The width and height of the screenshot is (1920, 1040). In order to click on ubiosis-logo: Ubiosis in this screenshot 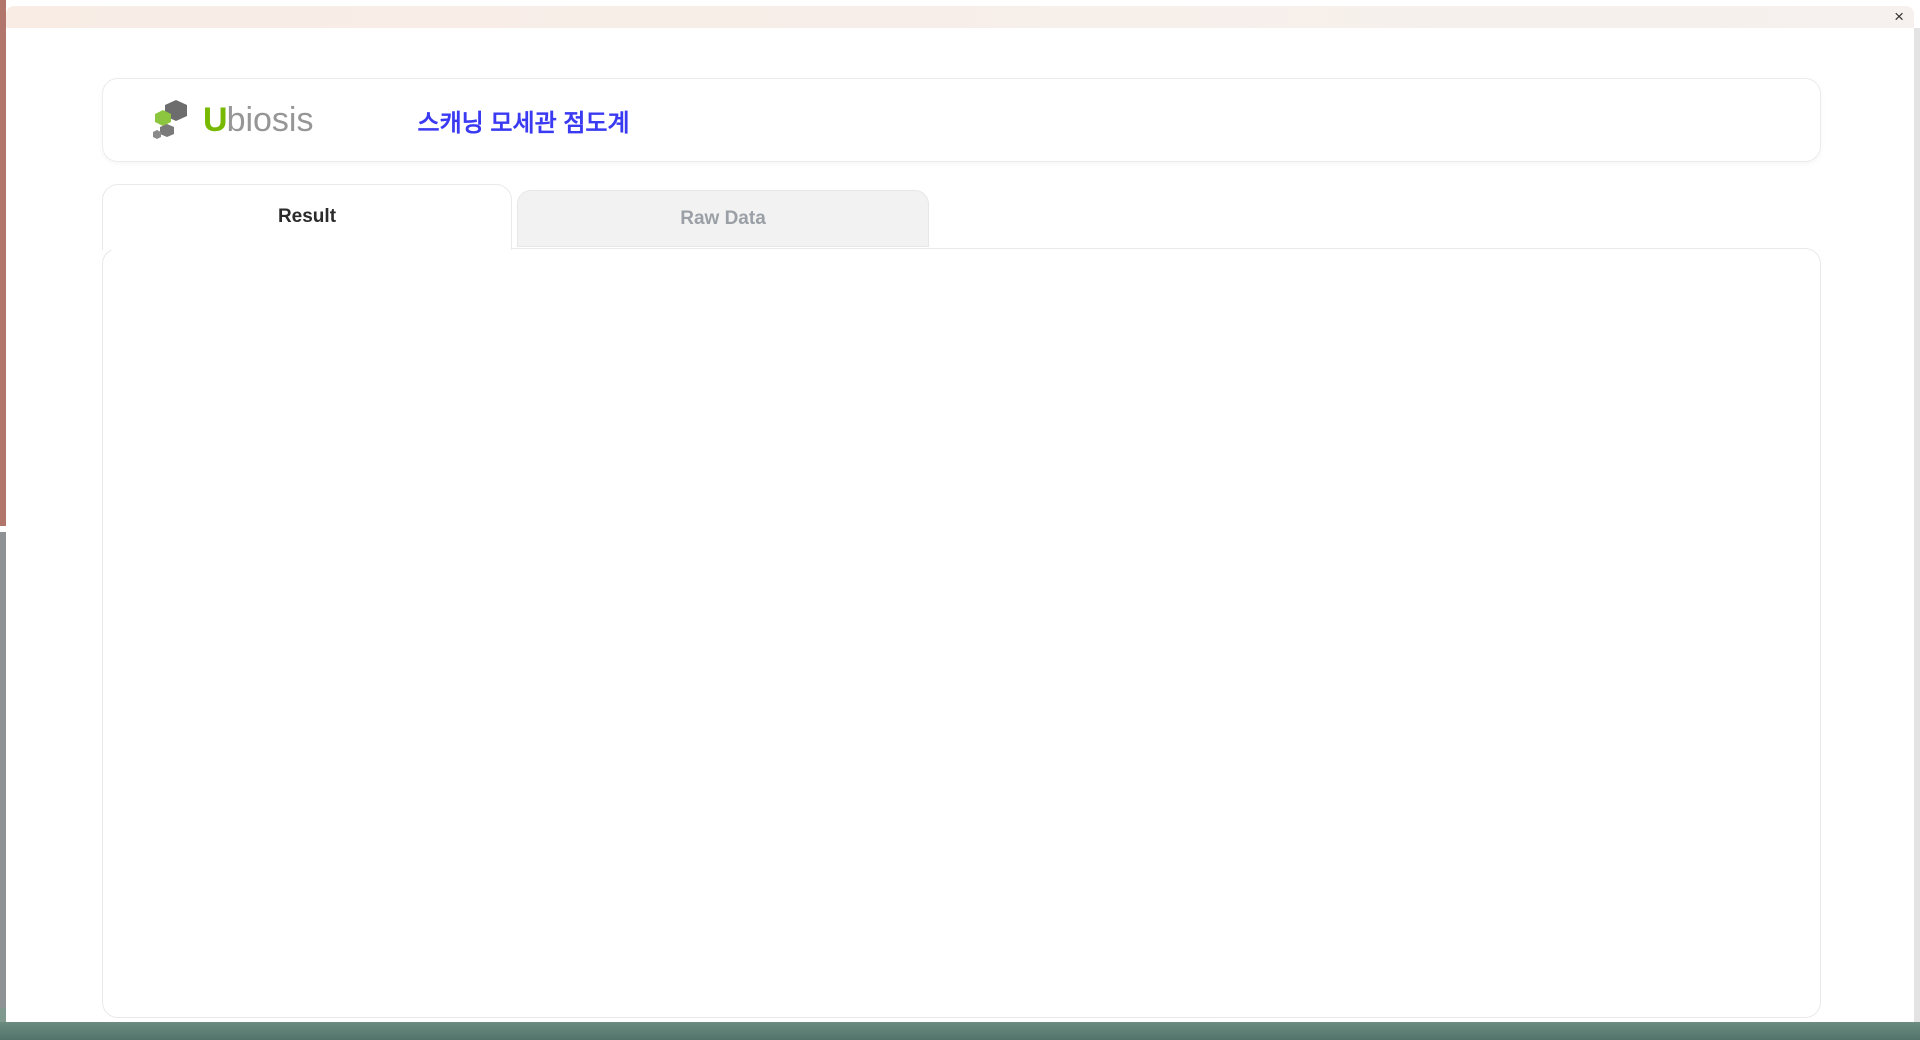, I will do `click(231, 120)`.